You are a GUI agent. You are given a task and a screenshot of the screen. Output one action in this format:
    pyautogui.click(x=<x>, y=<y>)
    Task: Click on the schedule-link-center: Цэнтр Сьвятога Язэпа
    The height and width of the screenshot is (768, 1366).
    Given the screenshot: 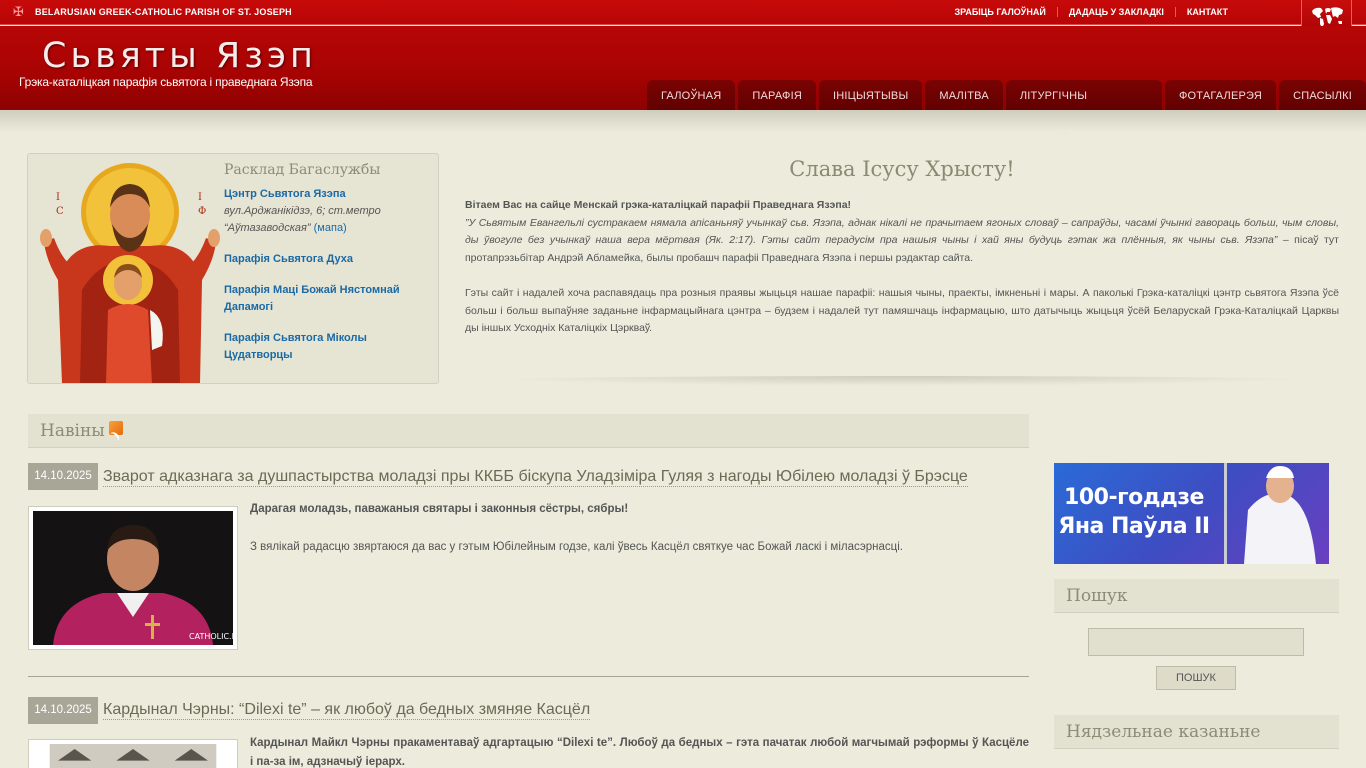 What is the action you would take?
    pyautogui.click(x=324, y=194)
    